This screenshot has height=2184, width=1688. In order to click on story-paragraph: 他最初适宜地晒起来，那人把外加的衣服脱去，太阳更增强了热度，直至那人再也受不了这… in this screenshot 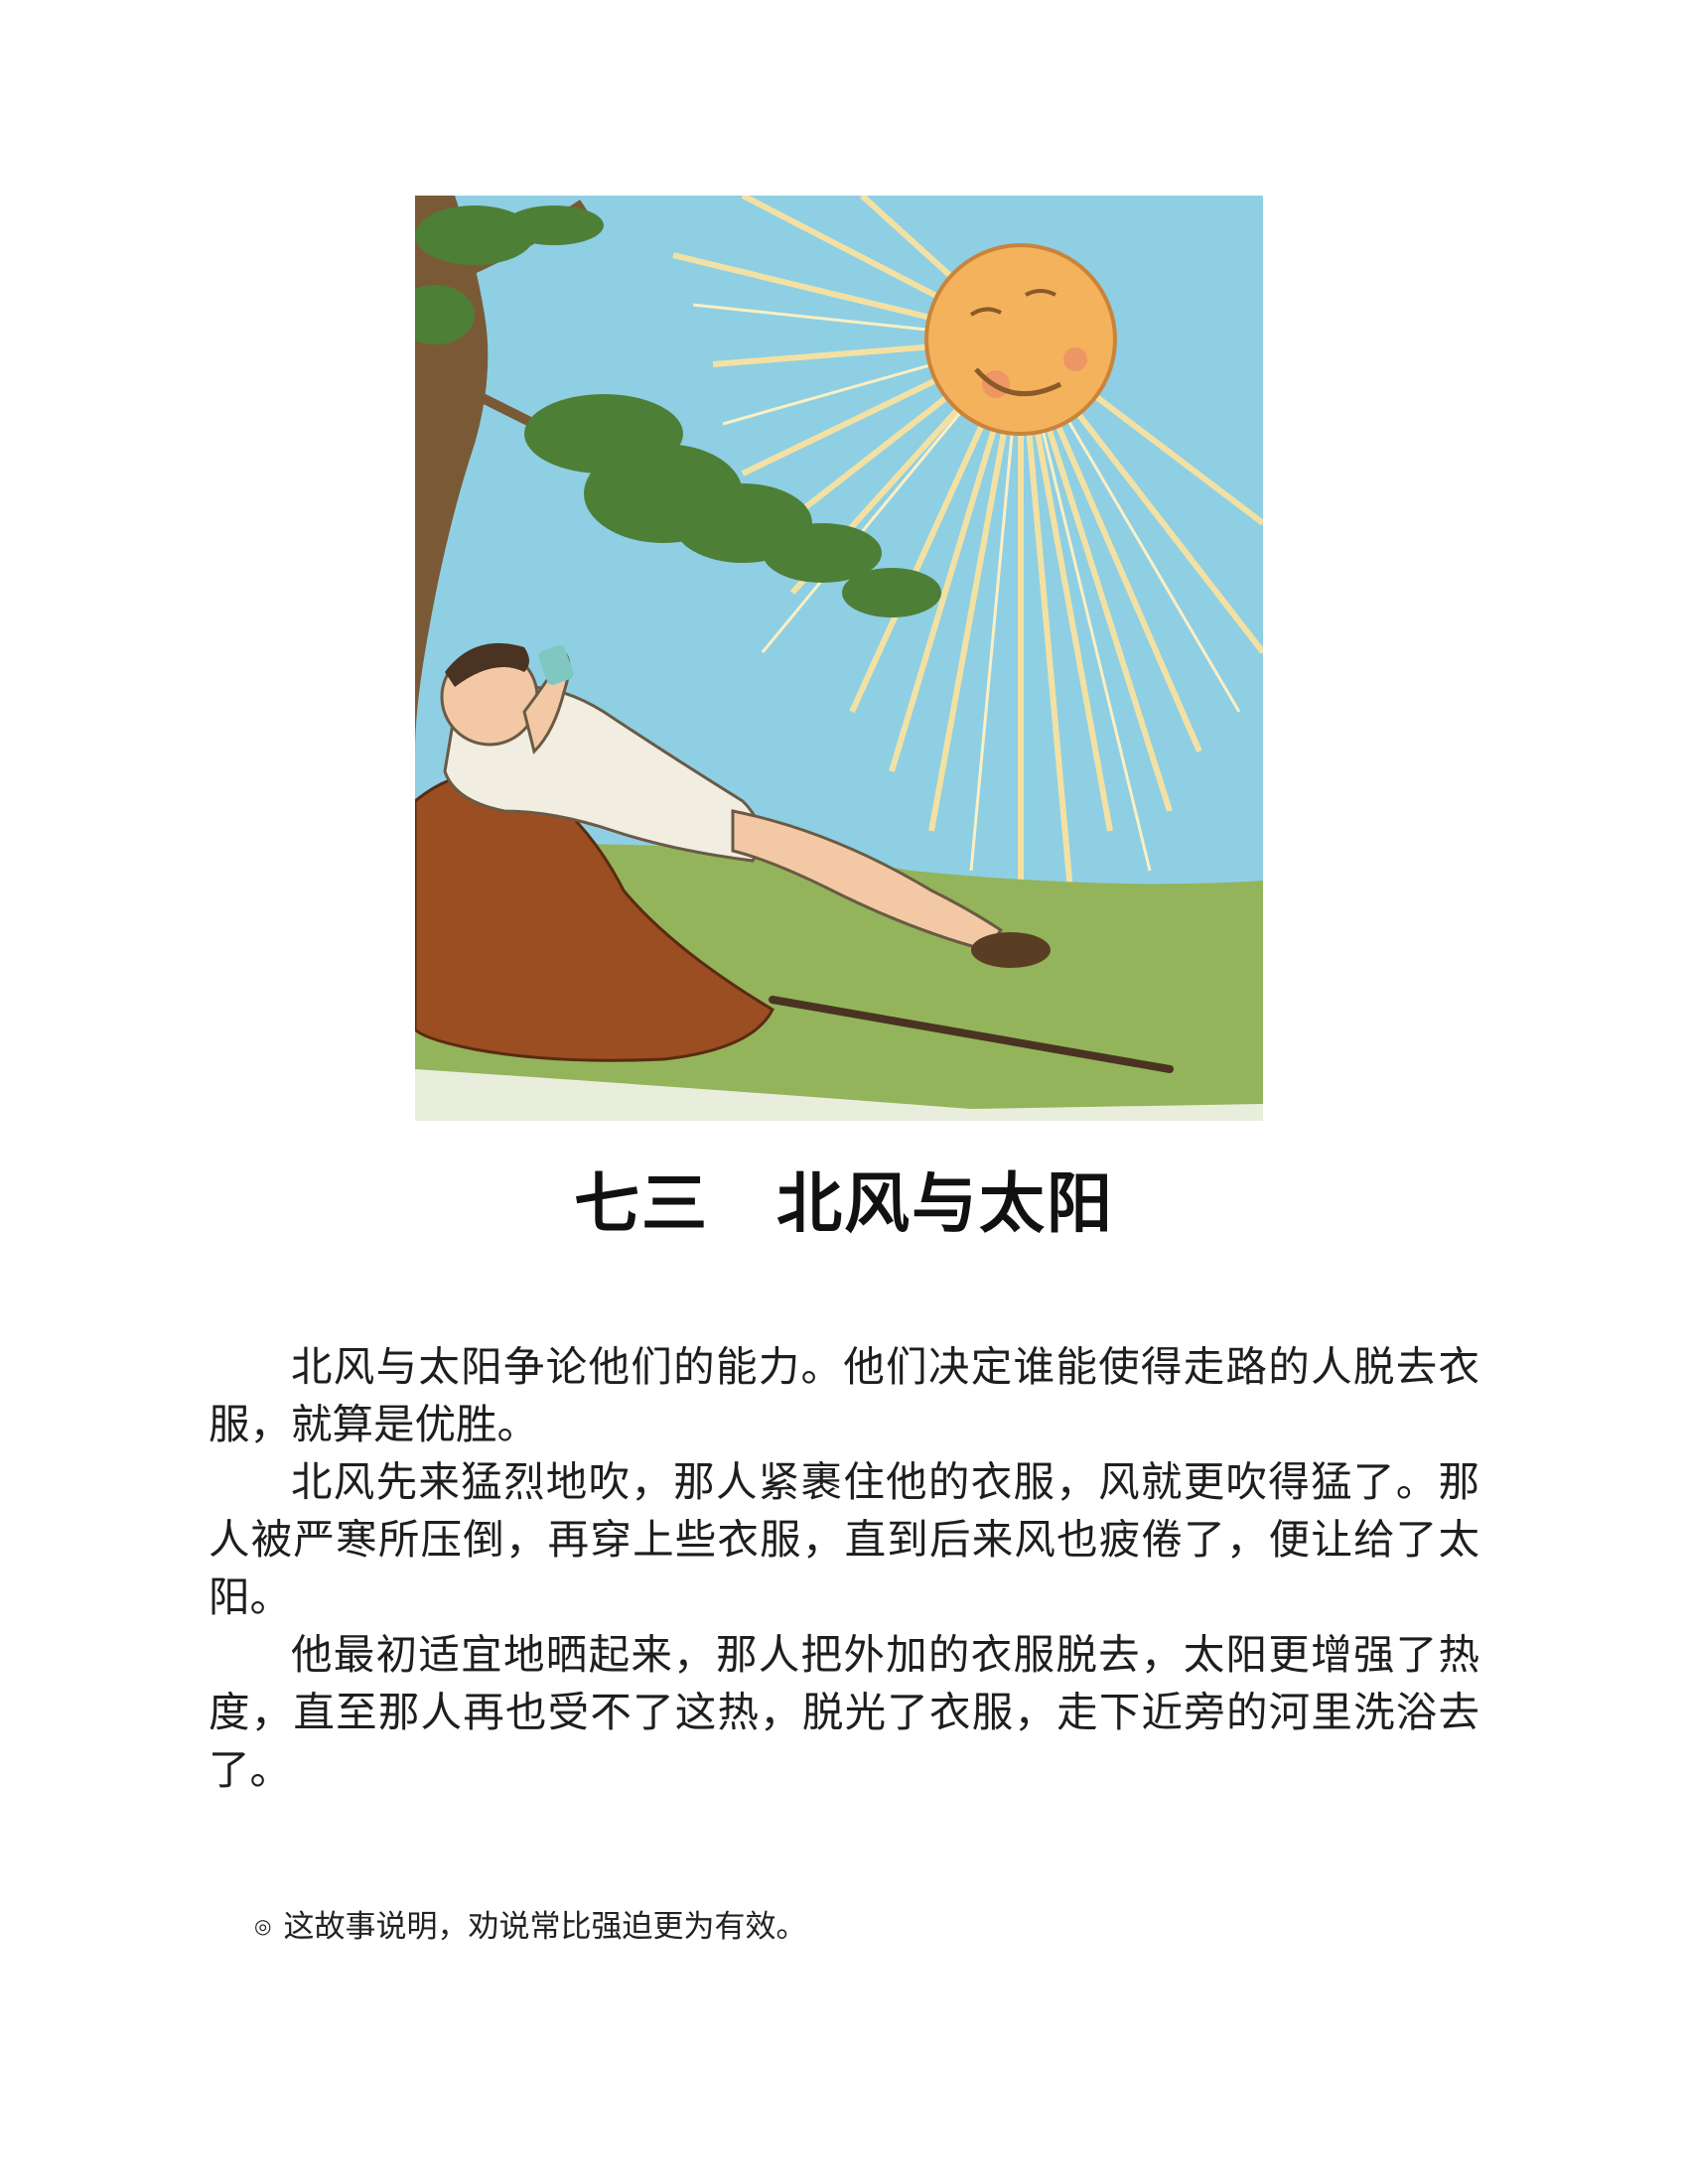, I will do `click(844, 1712)`.